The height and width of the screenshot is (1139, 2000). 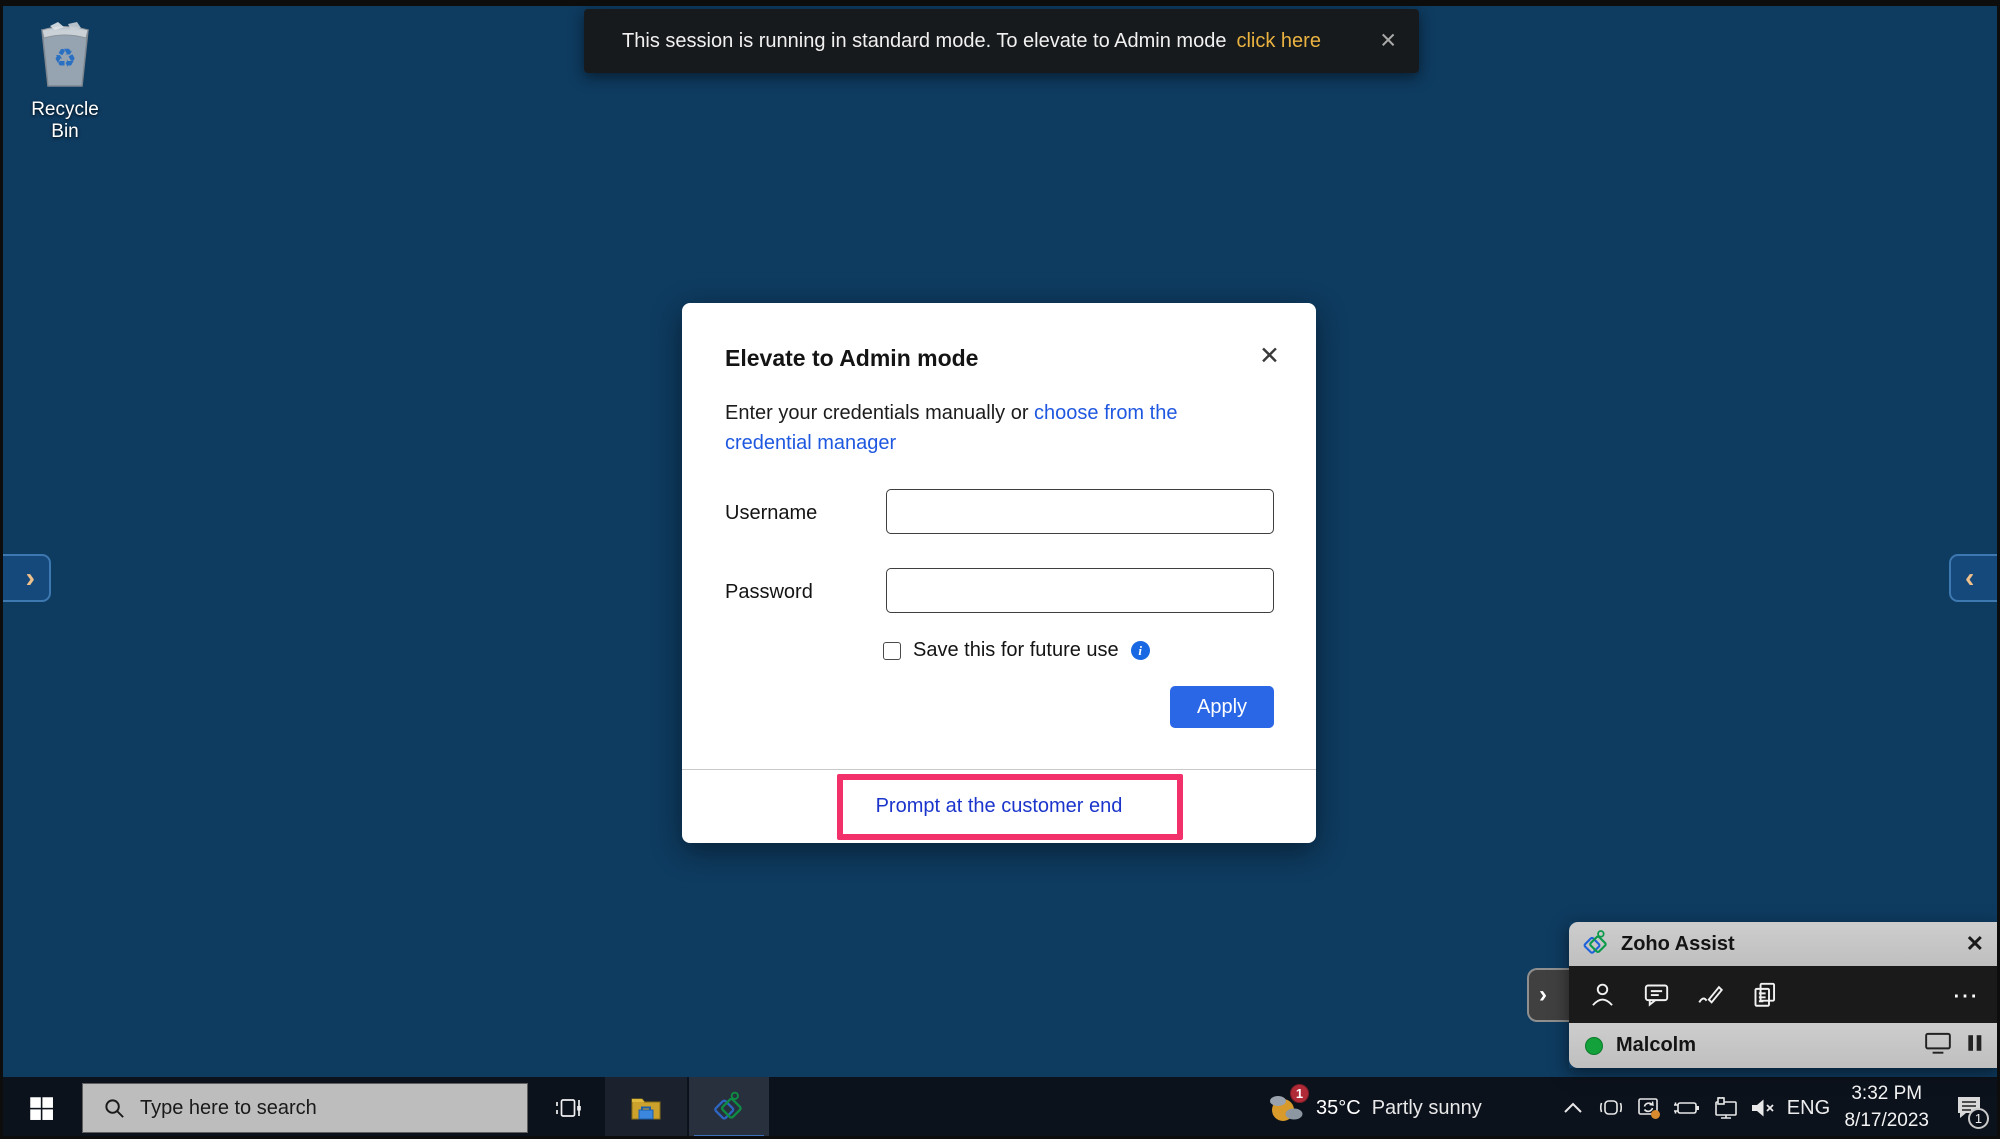 I want to click on weather-icon: 1, so click(x=1287, y=1106).